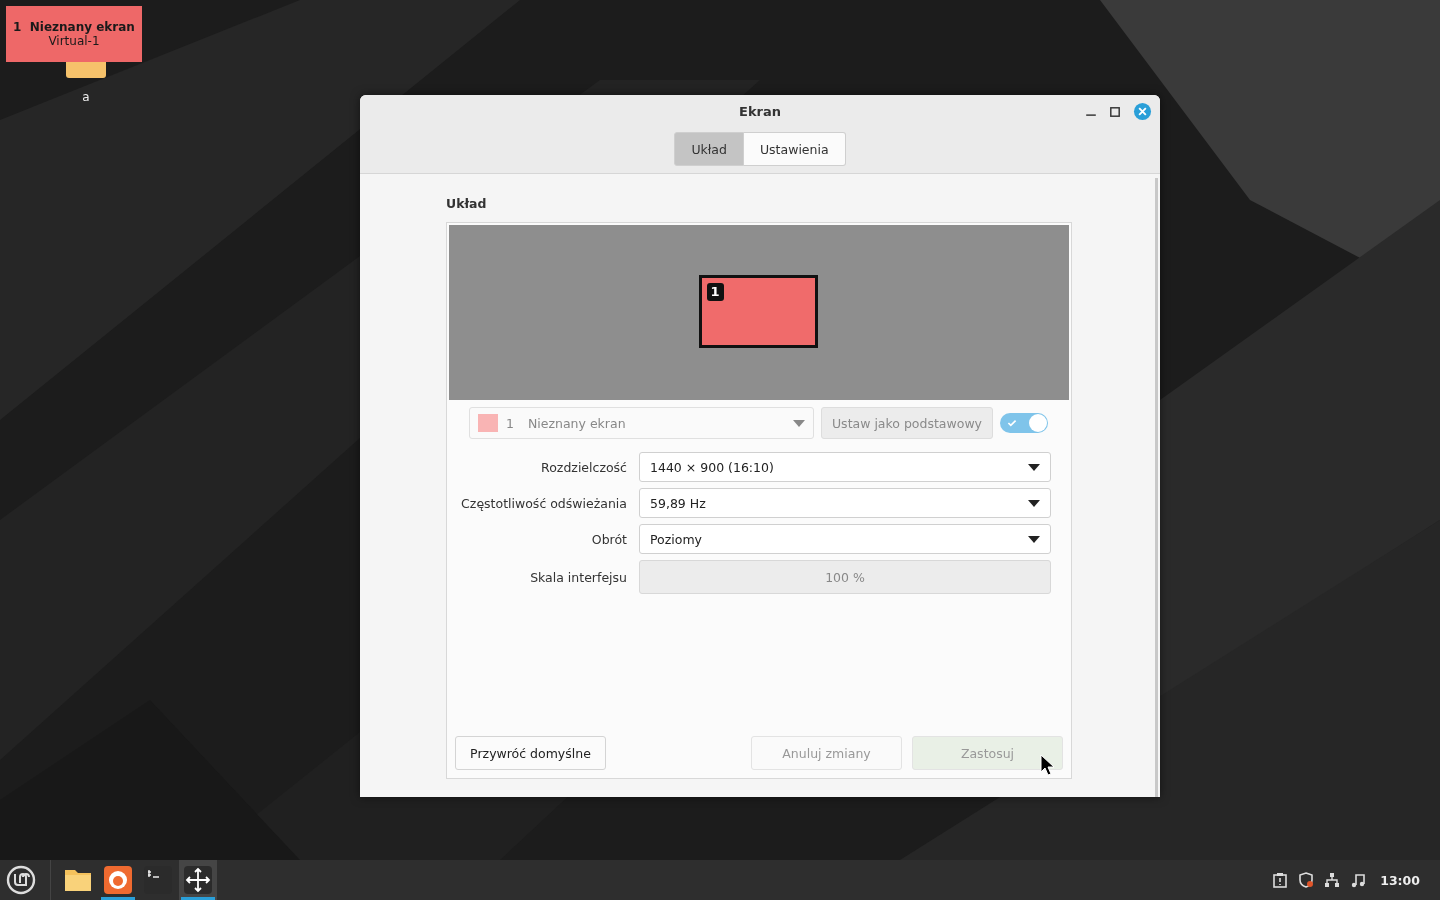 The width and height of the screenshot is (1440, 900). Describe the element at coordinates (467, 204) in the screenshot. I see `section-title: Układ` at that location.